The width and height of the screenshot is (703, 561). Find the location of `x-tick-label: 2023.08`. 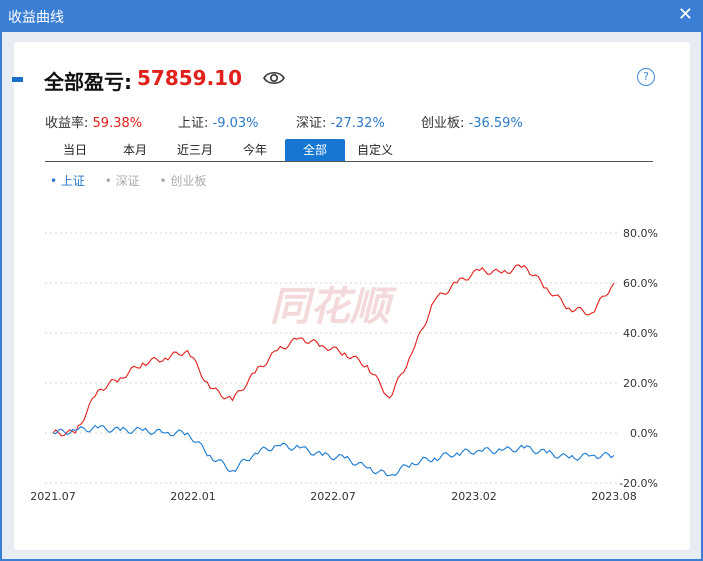

x-tick-label: 2023.08 is located at coordinates (614, 496).